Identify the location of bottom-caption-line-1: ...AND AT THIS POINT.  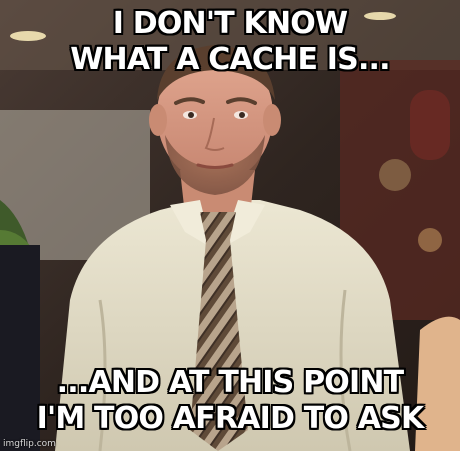
(230, 382).